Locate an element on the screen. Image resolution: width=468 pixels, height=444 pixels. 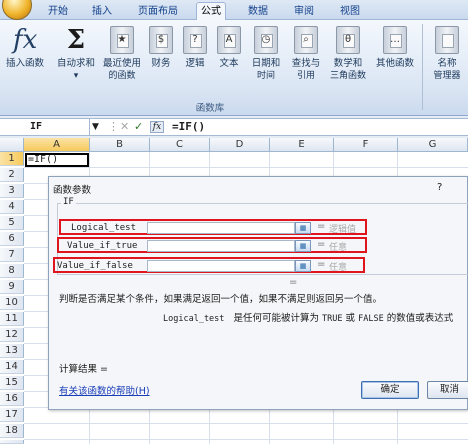
insert-function-button: fx 插入函数 is located at coordinates (25, 48).